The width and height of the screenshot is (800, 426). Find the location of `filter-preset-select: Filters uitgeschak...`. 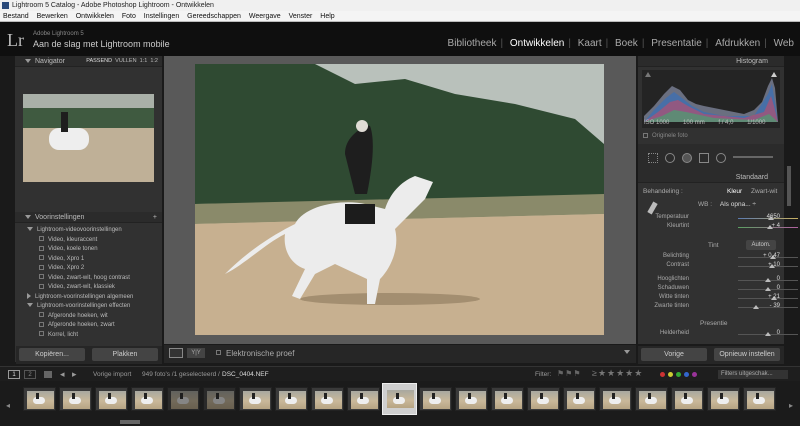

filter-preset-select: Filters uitgeschak... is located at coordinates (753, 374).